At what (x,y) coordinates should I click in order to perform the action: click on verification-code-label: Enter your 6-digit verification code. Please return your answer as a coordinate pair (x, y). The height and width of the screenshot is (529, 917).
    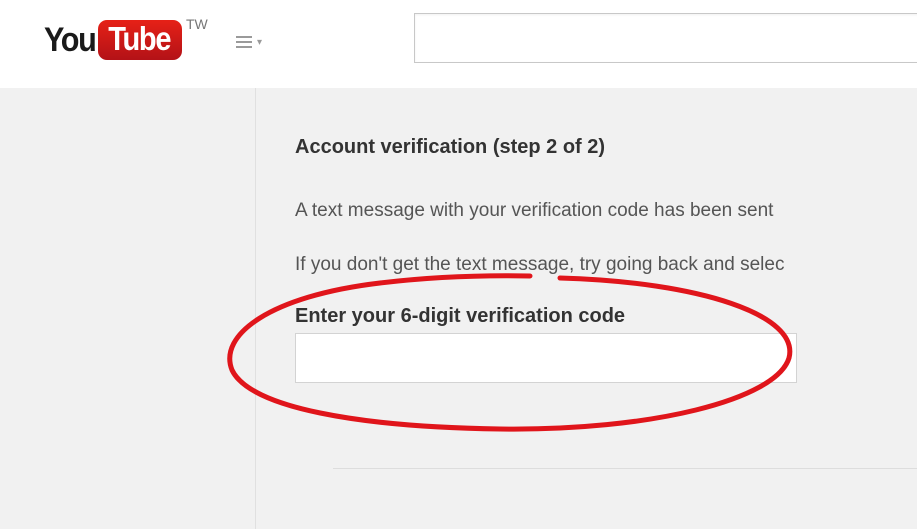
    Looking at the image, I should click on (460, 316).